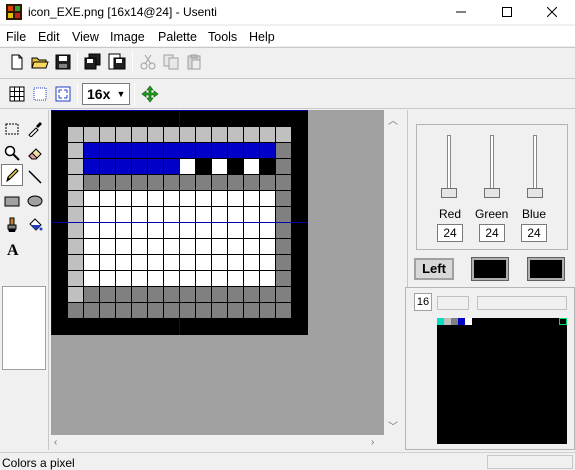 This screenshot has width=575, height=470. I want to click on menu-help: Help, so click(262, 37).